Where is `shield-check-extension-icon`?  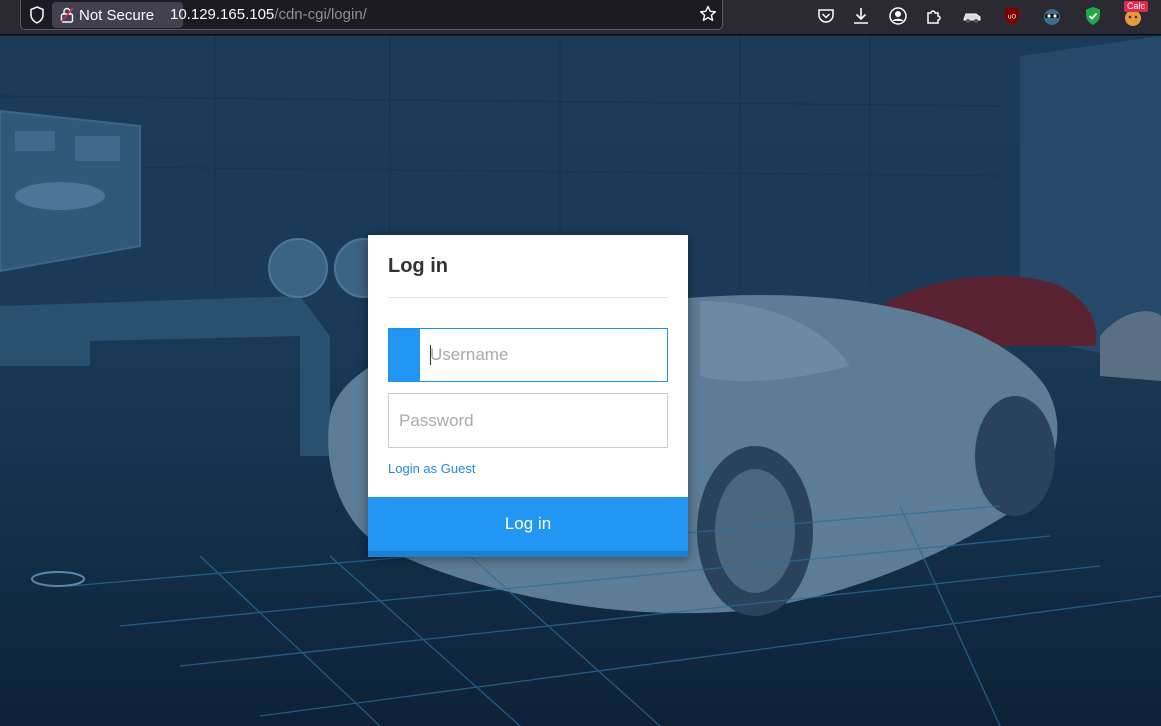
shield-check-extension-icon is located at coordinates (1093, 16).